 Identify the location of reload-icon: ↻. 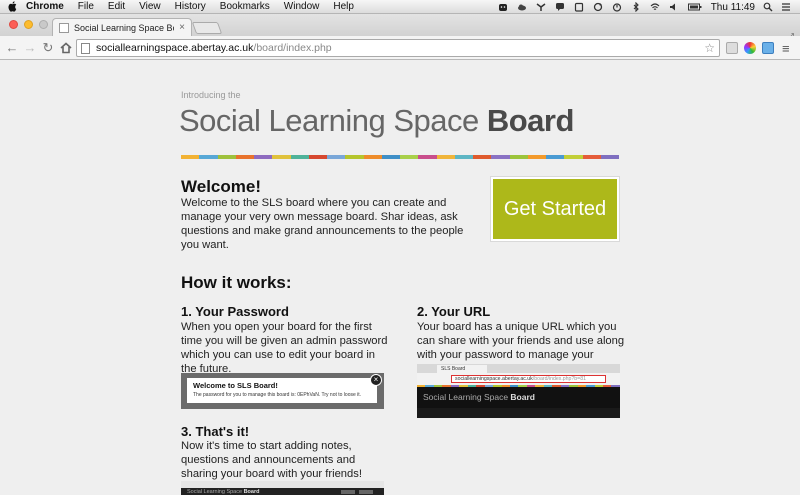
(48, 48).